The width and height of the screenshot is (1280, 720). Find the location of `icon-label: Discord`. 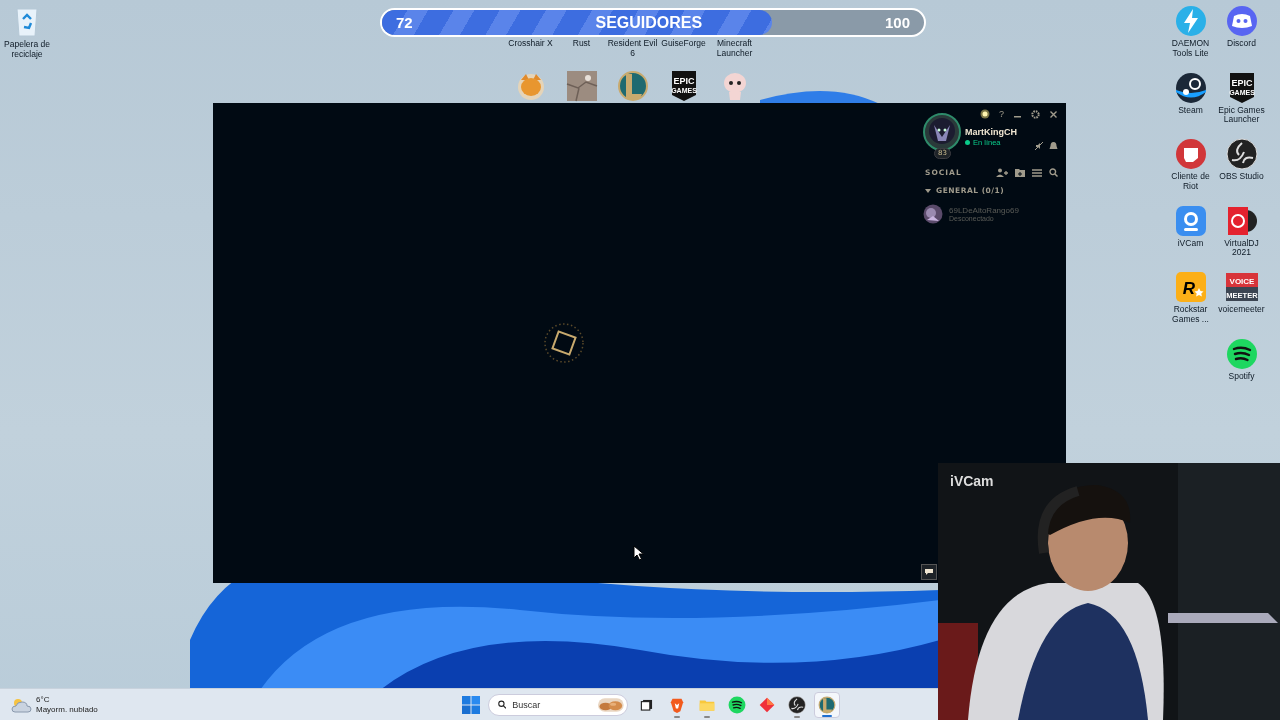

icon-label: Discord is located at coordinates (1241, 44).